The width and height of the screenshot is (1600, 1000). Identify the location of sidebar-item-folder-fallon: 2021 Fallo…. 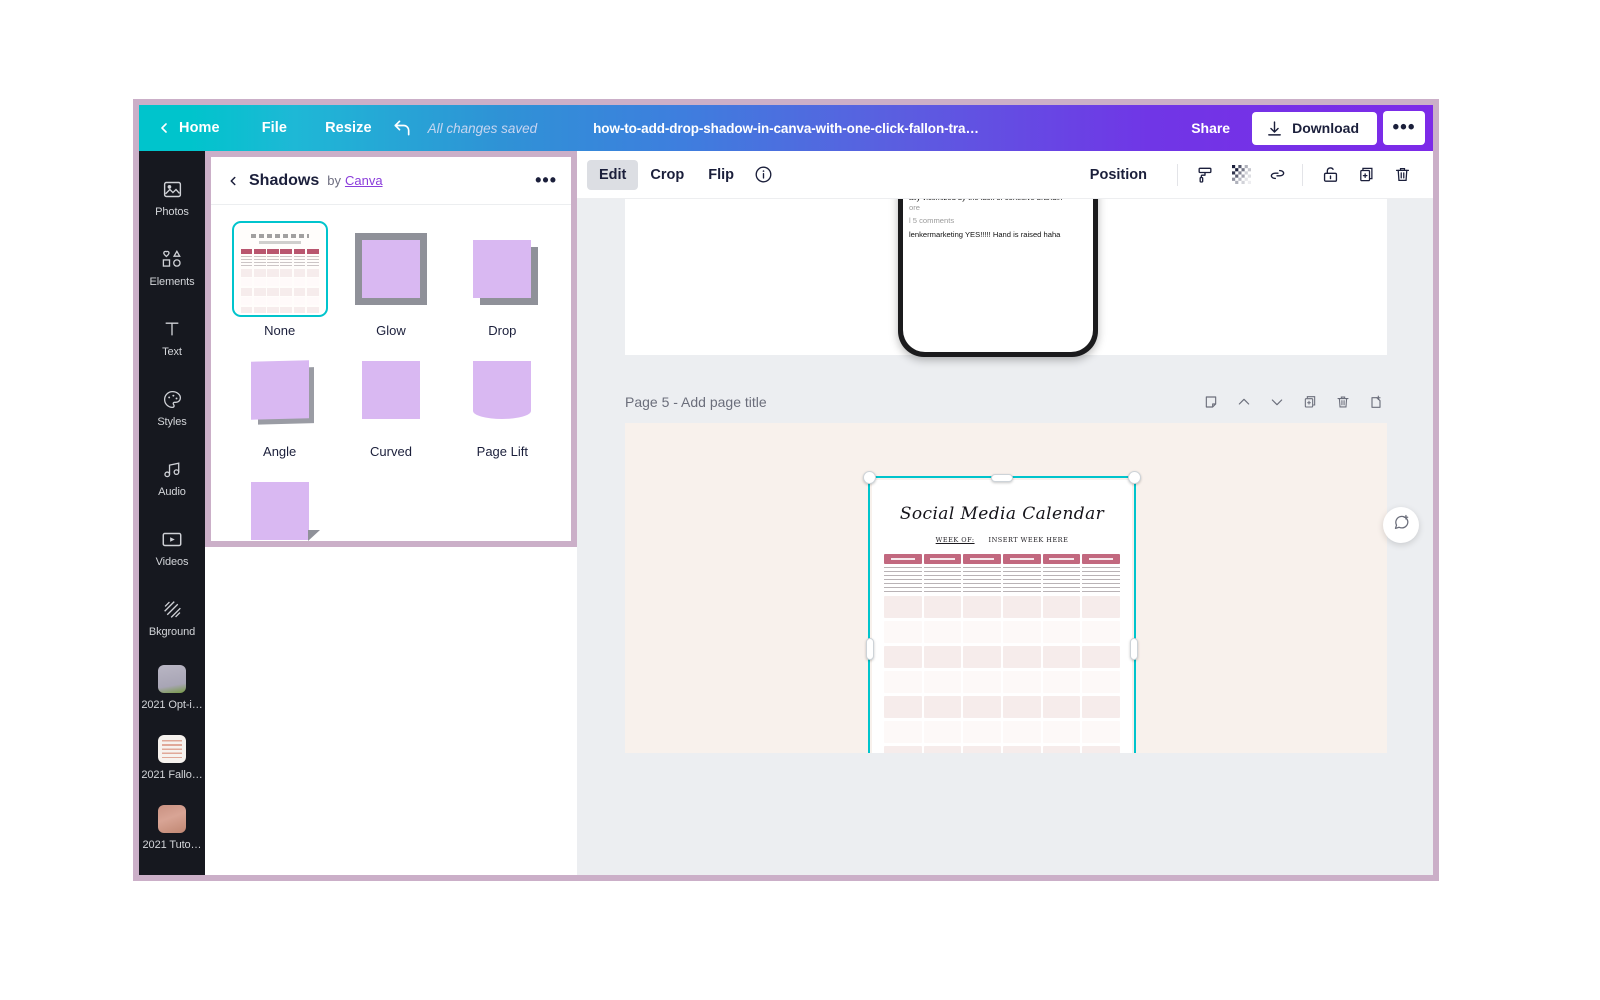
(172, 758).